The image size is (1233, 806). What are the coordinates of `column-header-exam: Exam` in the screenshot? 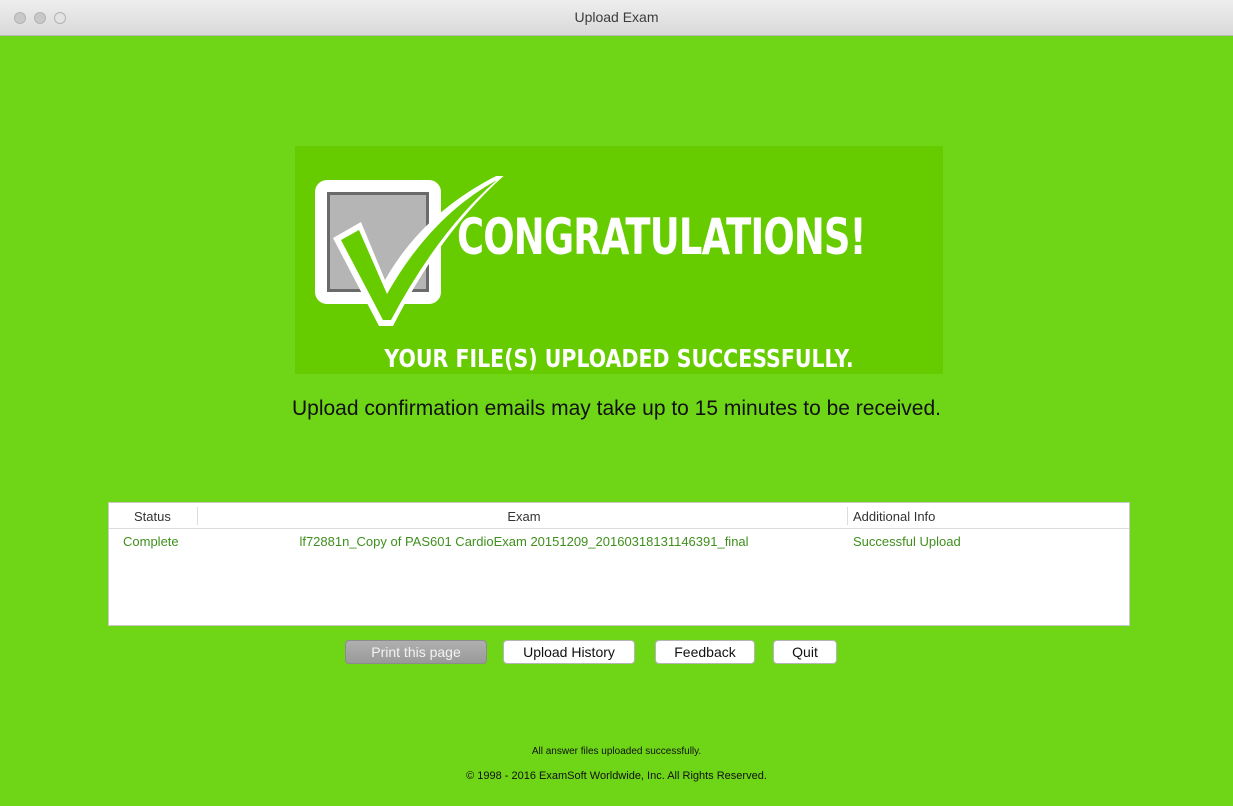 It's located at (524, 516).